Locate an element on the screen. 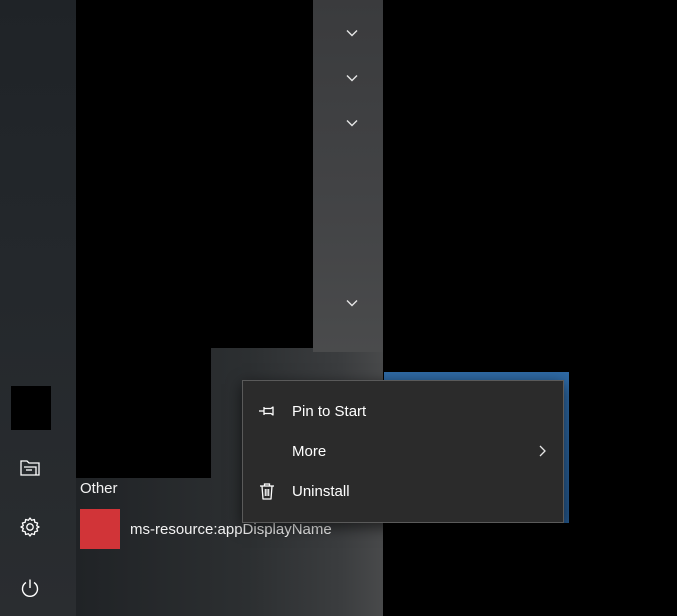 Image resolution: width=677 pixels, height=616 pixels. menu-item-label: More is located at coordinates (309, 451).